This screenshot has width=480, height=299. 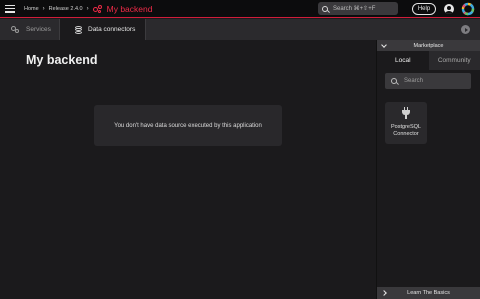 I want to click on breadcrumb-current: My backend, so click(x=122, y=8).